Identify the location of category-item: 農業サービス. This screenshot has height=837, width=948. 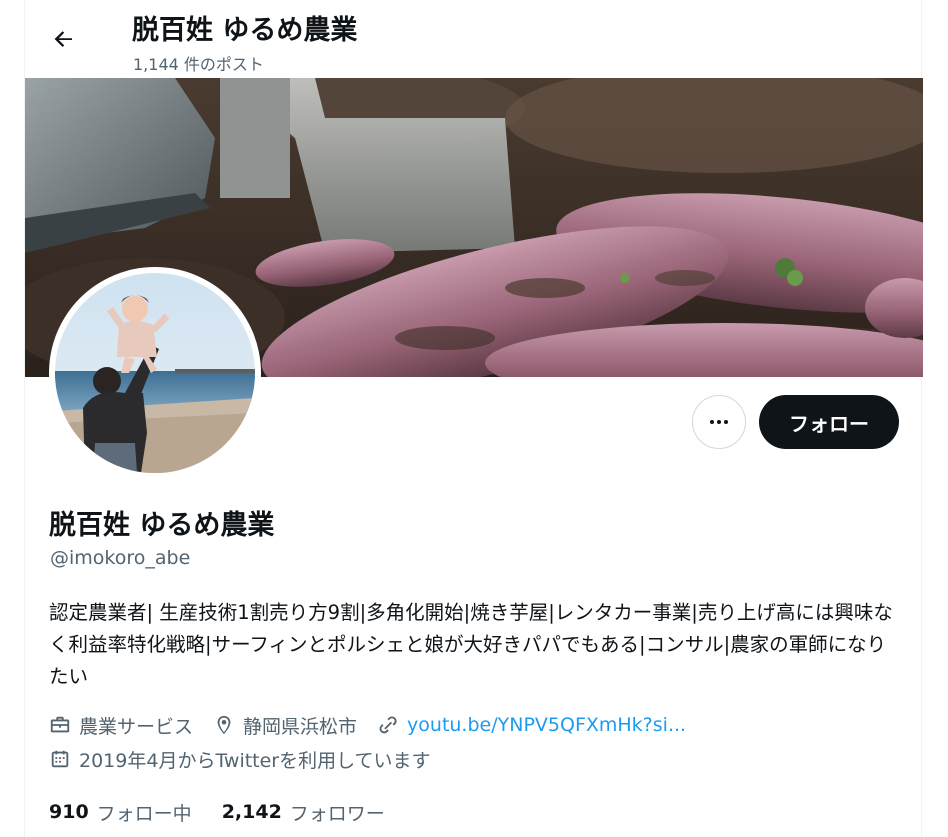
(121, 725).